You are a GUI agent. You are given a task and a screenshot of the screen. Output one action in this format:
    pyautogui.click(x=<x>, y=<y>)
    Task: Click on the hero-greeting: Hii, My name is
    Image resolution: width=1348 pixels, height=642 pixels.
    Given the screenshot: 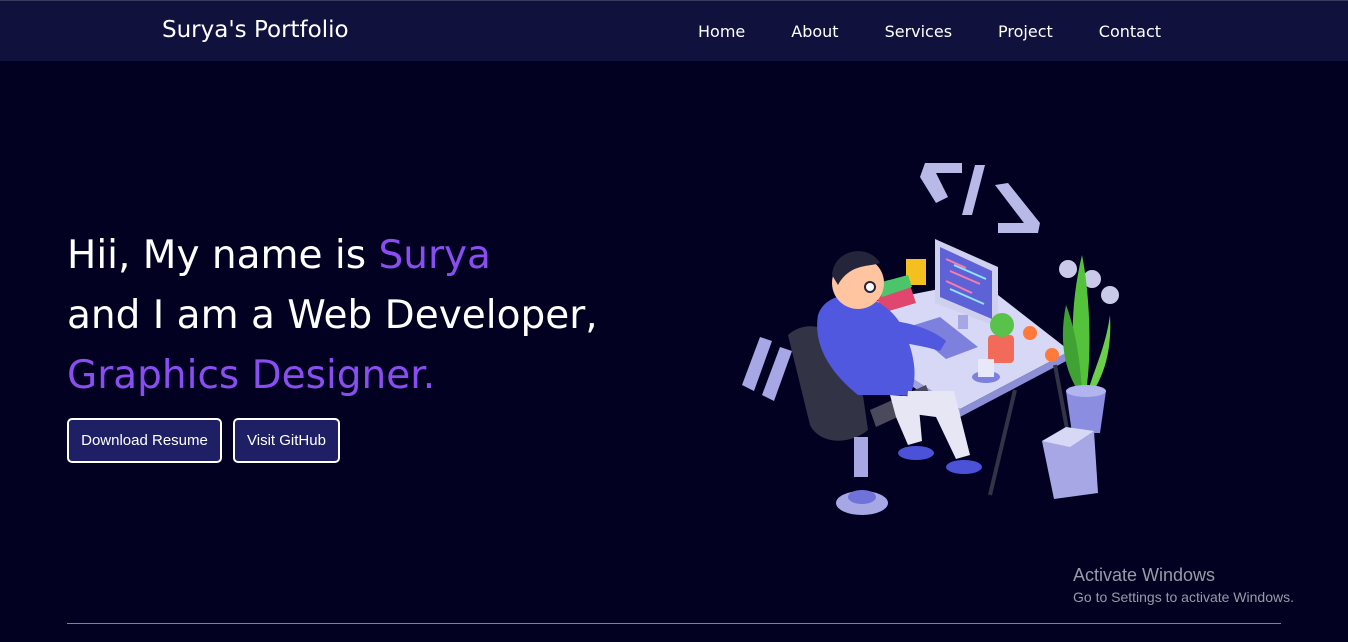 What is the action you would take?
    pyautogui.click(x=223, y=255)
    